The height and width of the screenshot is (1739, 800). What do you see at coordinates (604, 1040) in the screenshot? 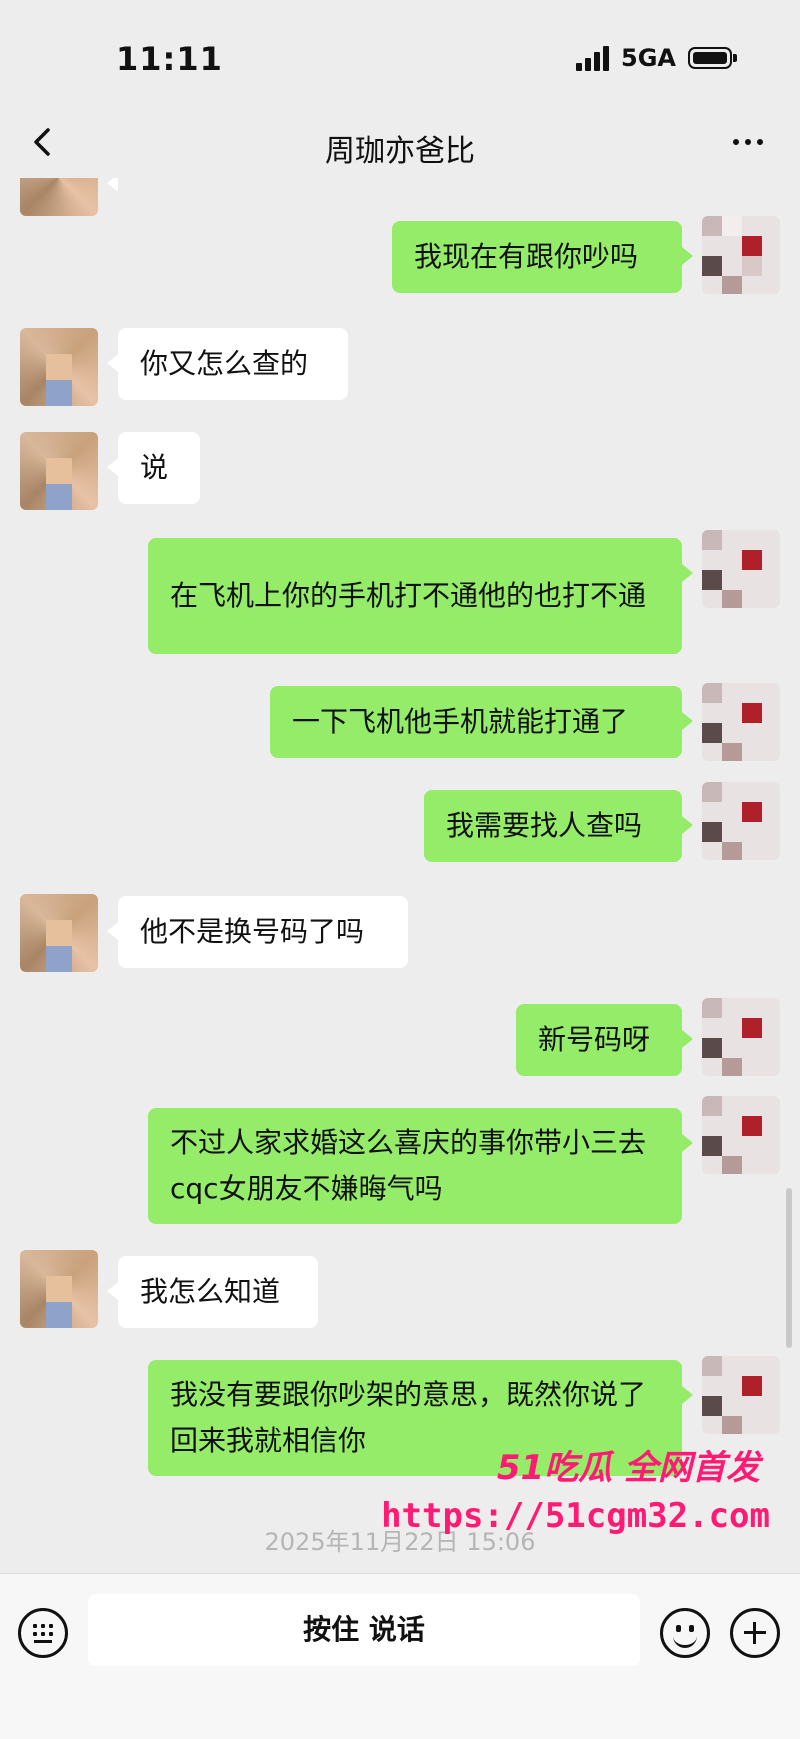
I see `message-bubble: 新号码呀` at bounding box center [604, 1040].